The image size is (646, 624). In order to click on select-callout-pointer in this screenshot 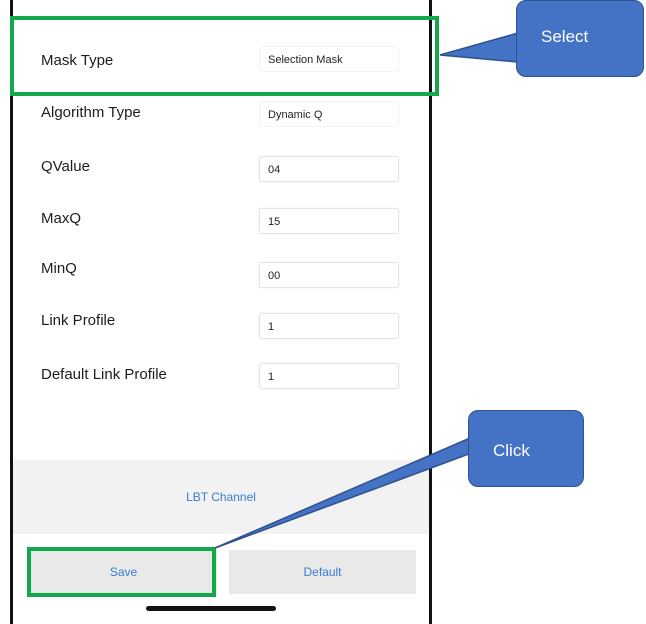, I will do `click(479, 47)`.